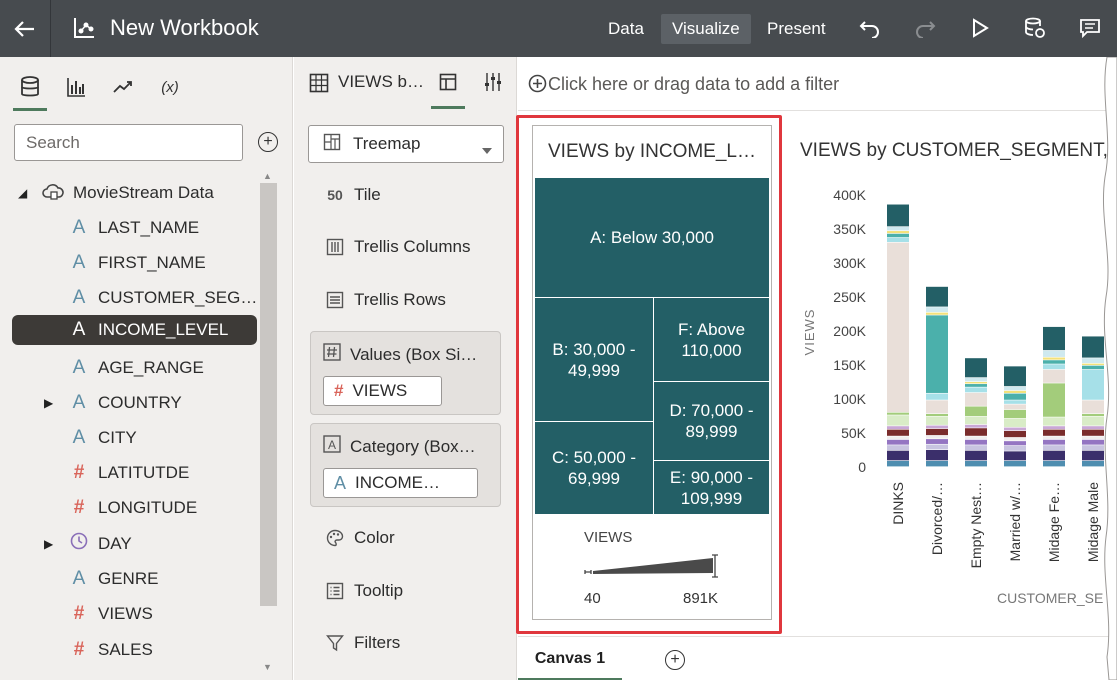 The width and height of the screenshot is (1117, 680). What do you see at coordinates (980, 28) in the screenshot?
I see `play-icon` at bounding box center [980, 28].